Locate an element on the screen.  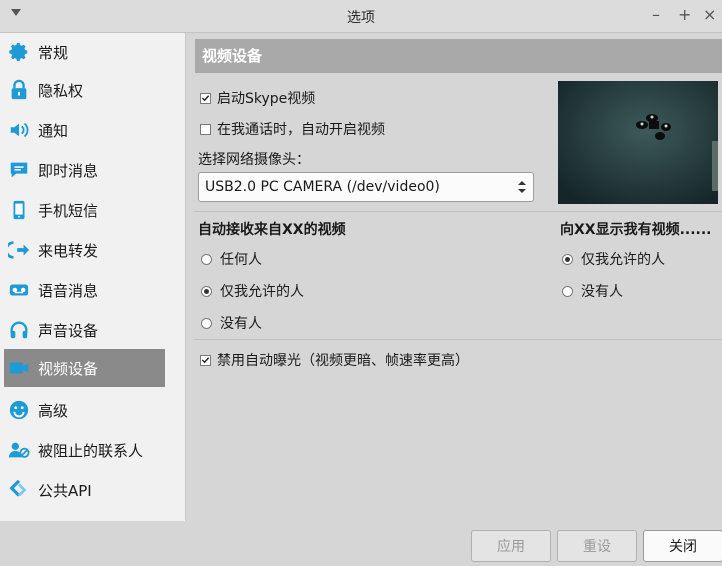
receive-option-label: 没有人 is located at coordinates (241, 324).